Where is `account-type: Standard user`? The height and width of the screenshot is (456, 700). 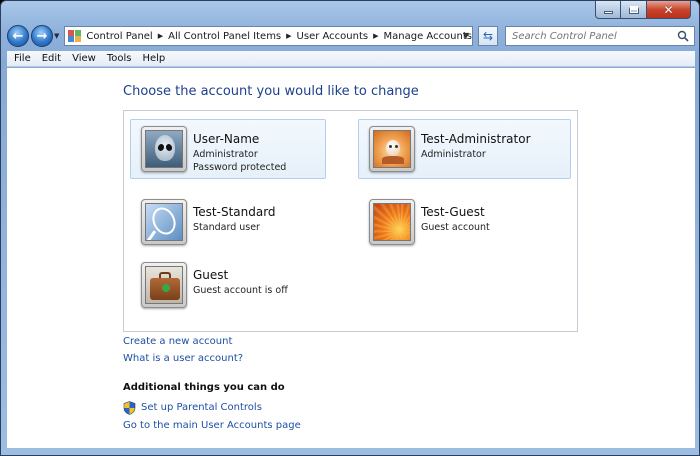
account-type: Standard user is located at coordinates (226, 227).